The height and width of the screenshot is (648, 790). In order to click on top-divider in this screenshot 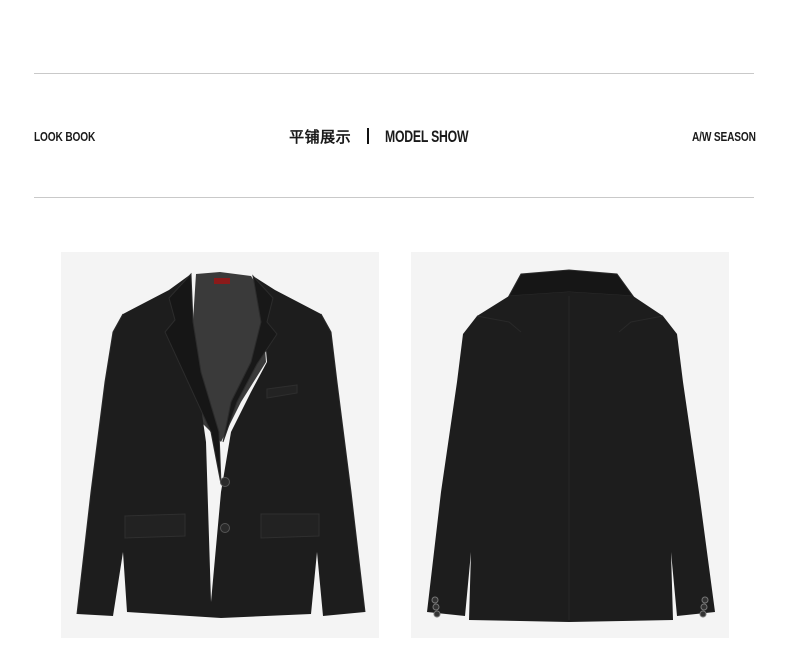, I will do `click(394, 73)`.